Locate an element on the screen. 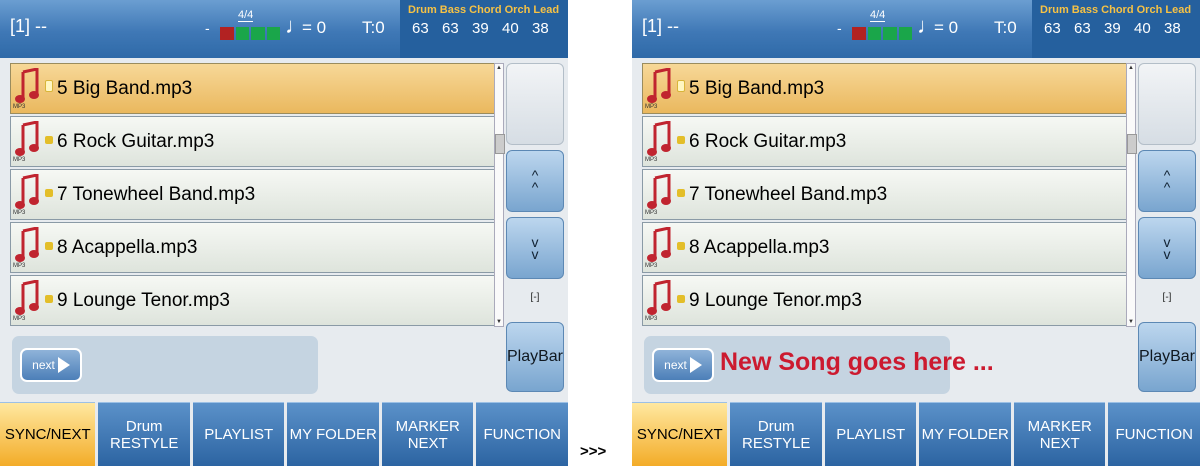 Image resolution: width=1204 pixels, height=466 pixels. tab-label-line1: SYNC/NEXT is located at coordinates (679, 434).